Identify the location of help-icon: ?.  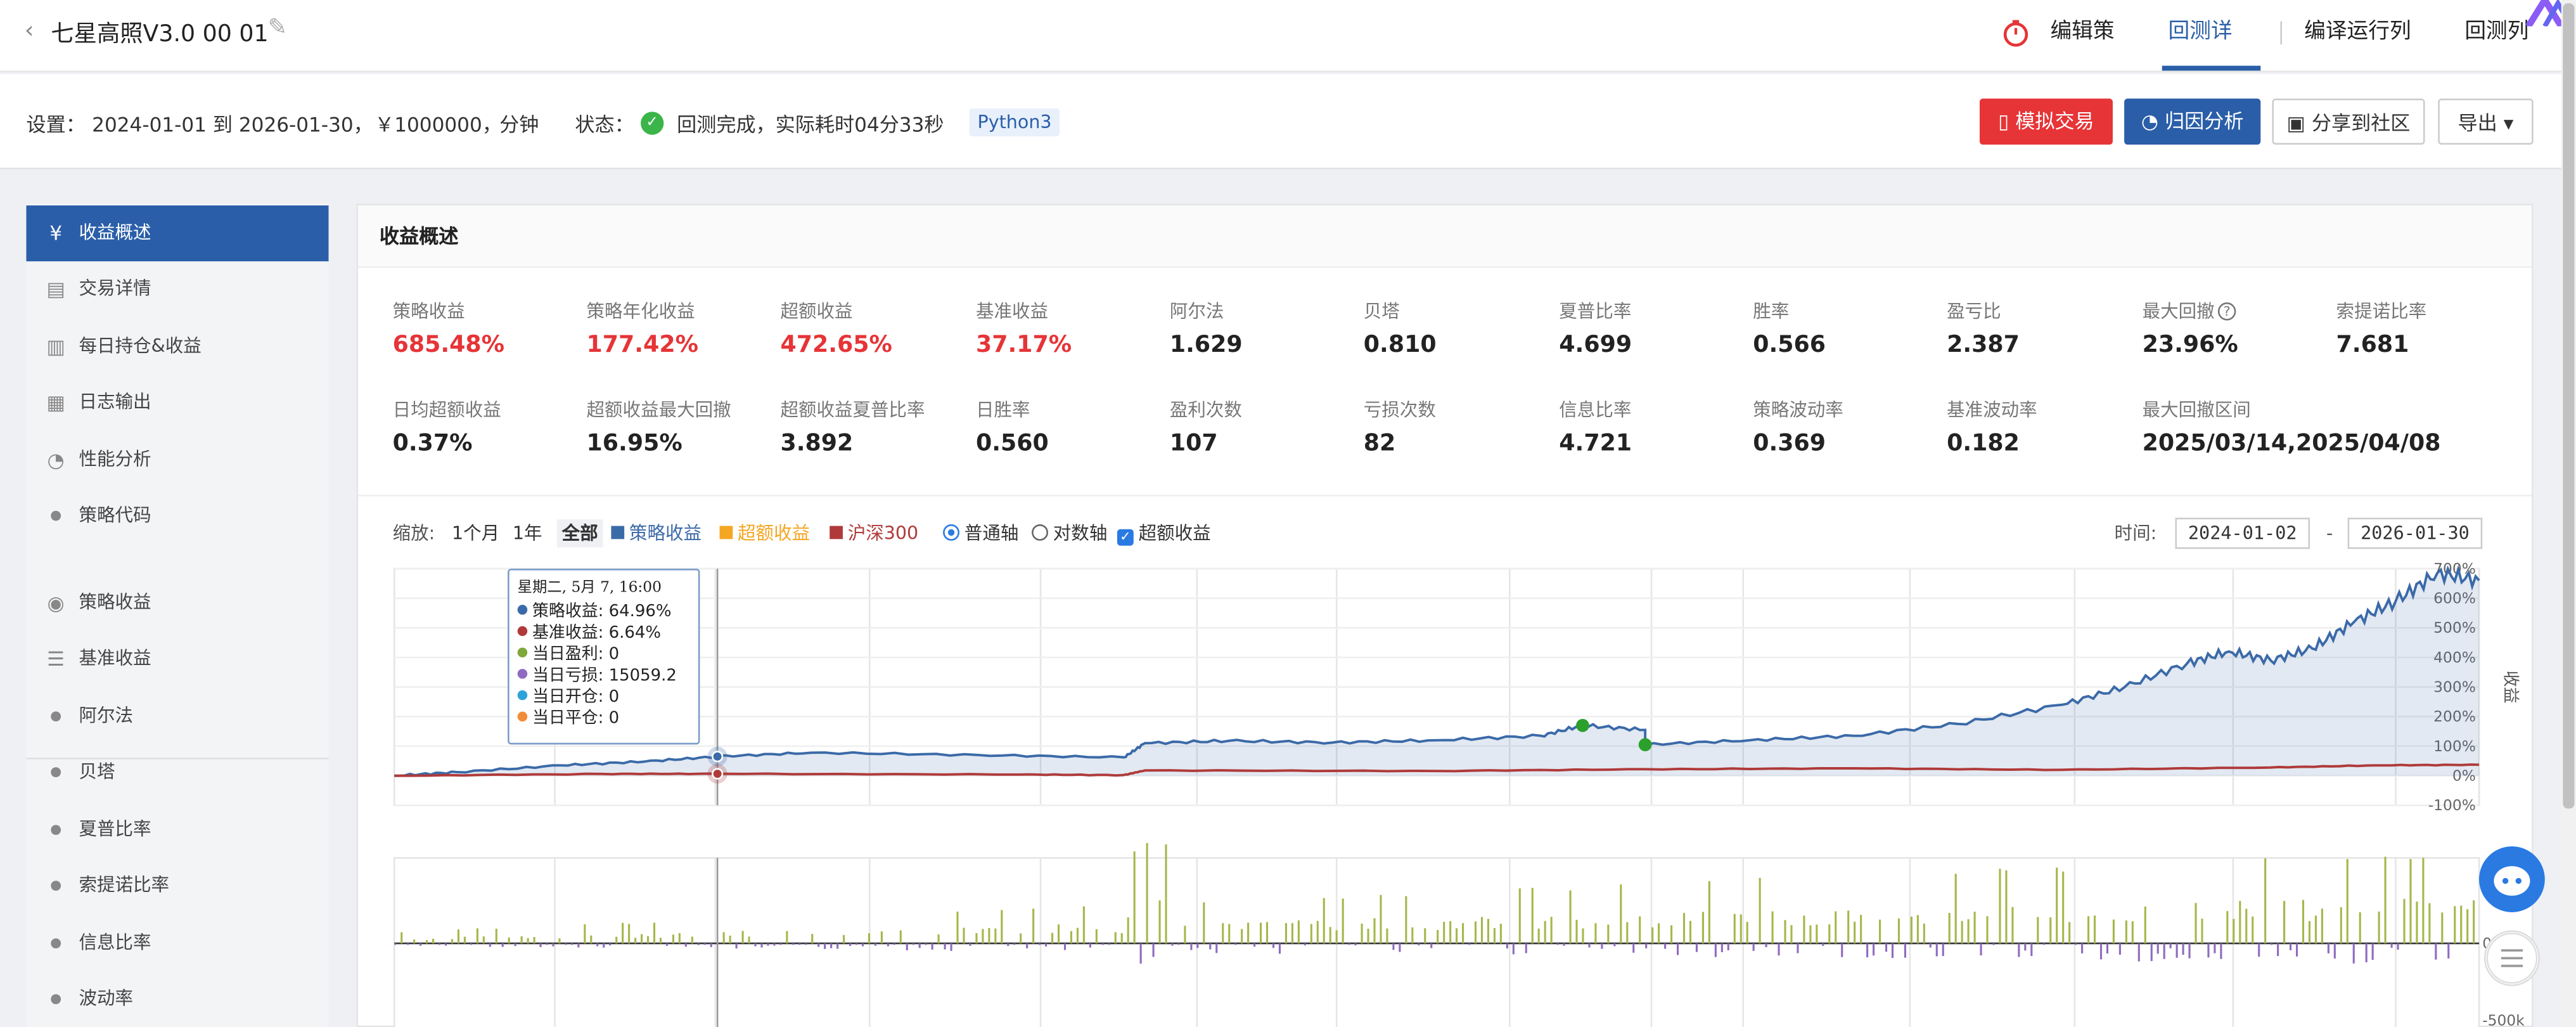
(2226, 311).